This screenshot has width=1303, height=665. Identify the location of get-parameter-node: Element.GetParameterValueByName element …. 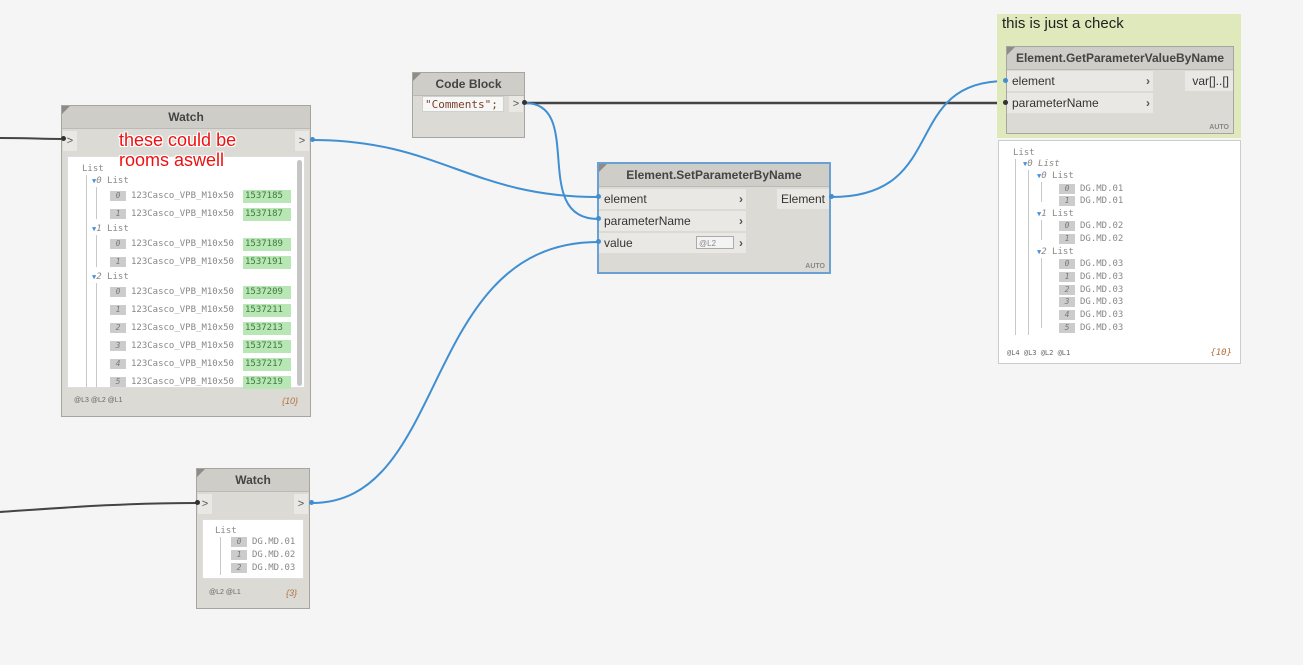
(1120, 90).